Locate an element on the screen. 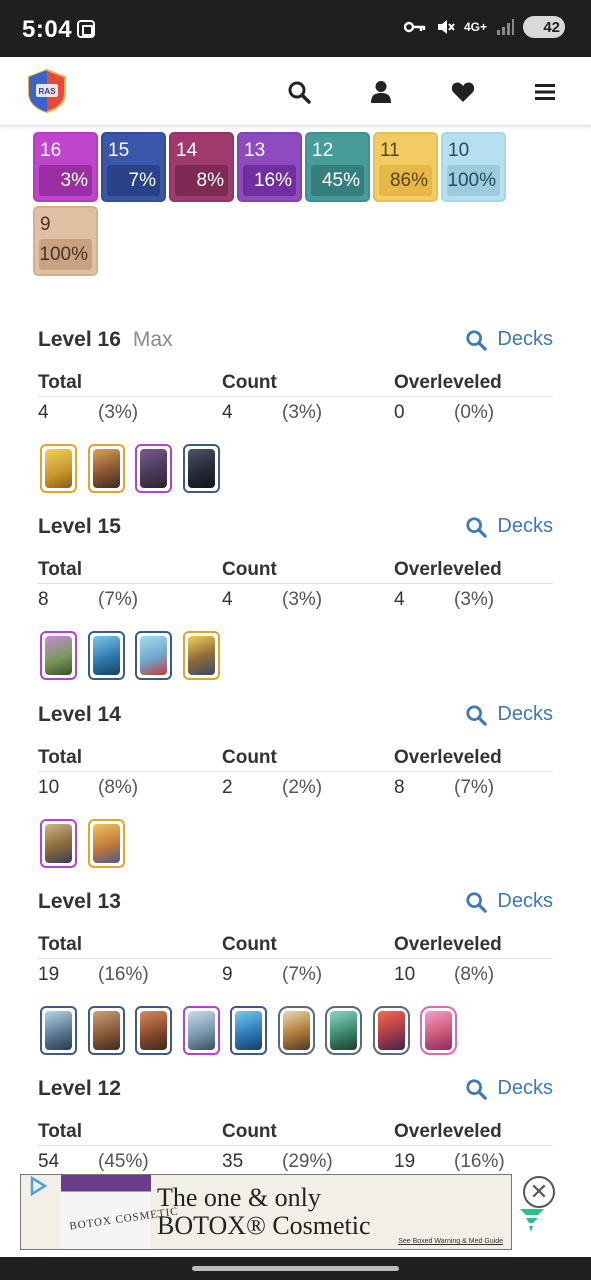  skeletons-card is located at coordinates (58, 1030).